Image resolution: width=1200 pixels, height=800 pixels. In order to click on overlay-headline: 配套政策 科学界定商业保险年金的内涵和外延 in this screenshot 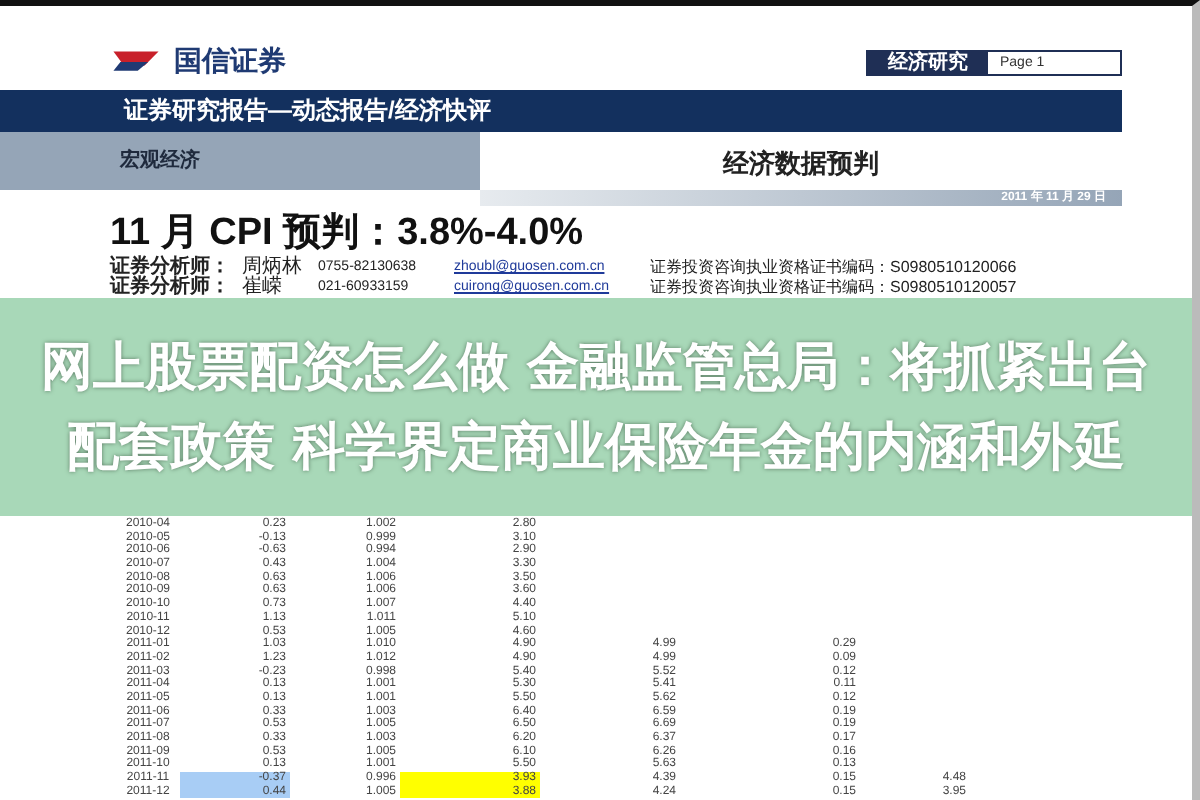, I will do `click(596, 447)`.